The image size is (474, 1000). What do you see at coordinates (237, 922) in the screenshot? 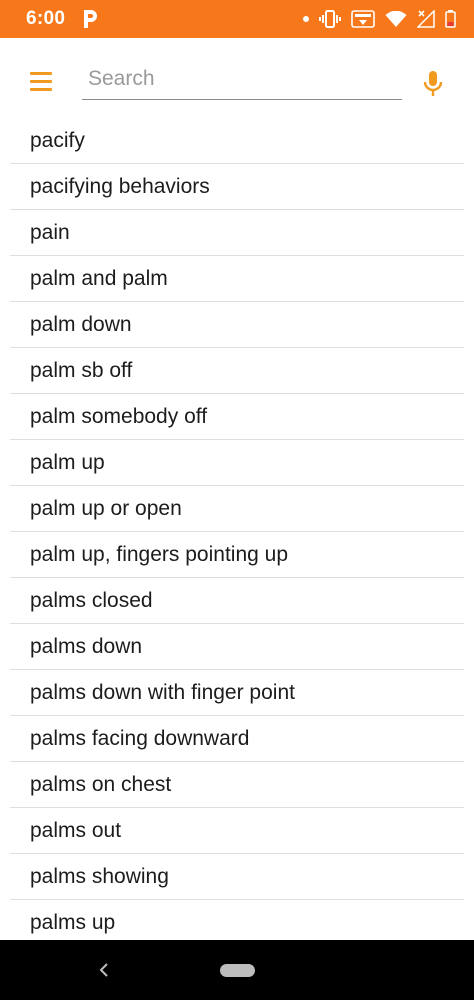
I see `list-item: palms up` at bounding box center [237, 922].